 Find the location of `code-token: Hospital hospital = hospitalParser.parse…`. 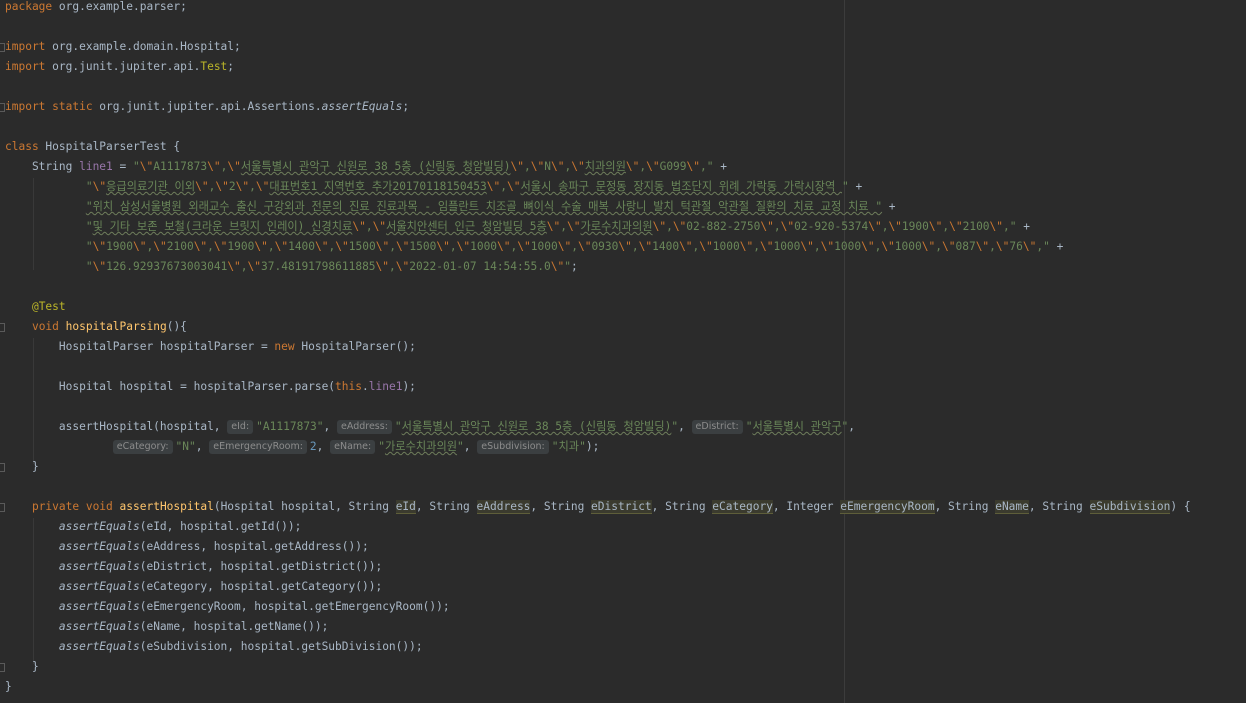

code-token: Hospital hospital = hospitalParser.parse… is located at coordinates (170, 386).